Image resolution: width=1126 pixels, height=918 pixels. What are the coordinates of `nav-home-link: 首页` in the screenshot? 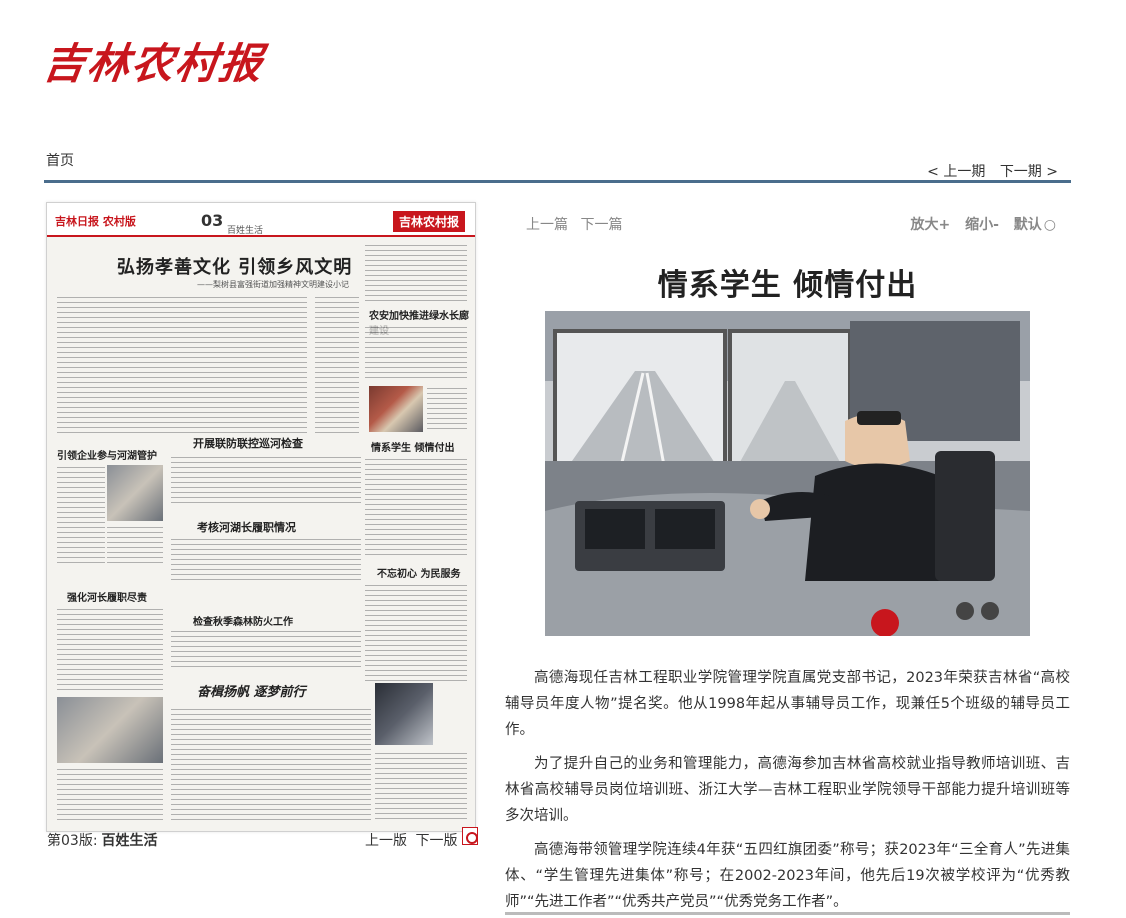 It's located at (60, 160).